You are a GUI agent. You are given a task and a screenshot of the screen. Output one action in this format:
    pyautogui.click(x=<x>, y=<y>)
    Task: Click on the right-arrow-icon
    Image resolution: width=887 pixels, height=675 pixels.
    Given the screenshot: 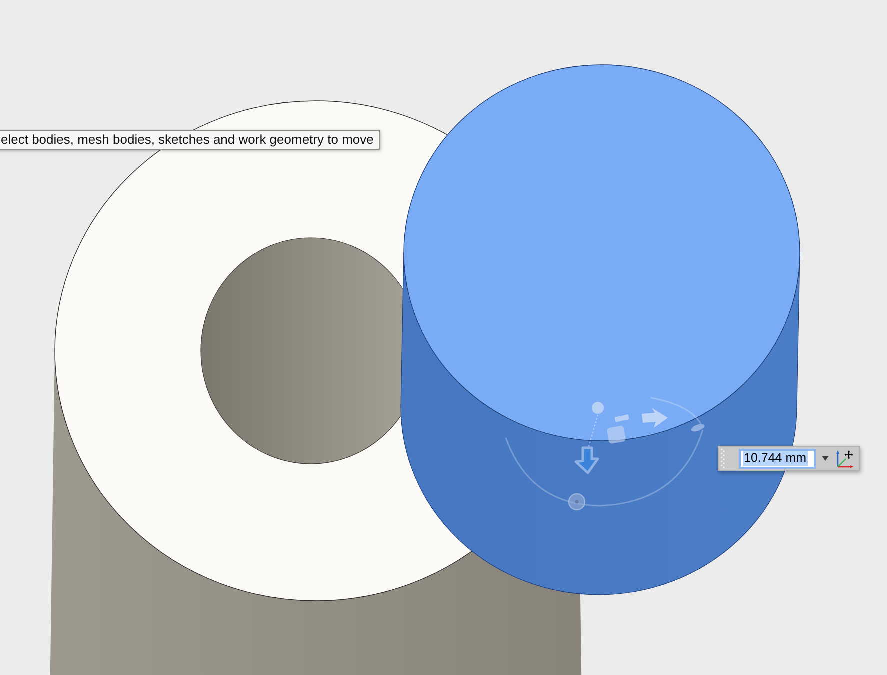 What is the action you would take?
    pyautogui.click(x=655, y=418)
    